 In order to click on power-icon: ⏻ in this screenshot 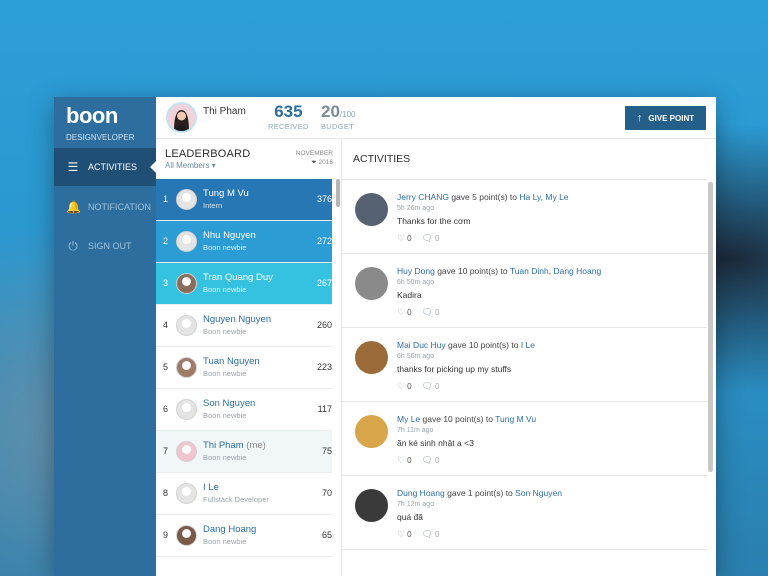, I will do `click(73, 245)`.